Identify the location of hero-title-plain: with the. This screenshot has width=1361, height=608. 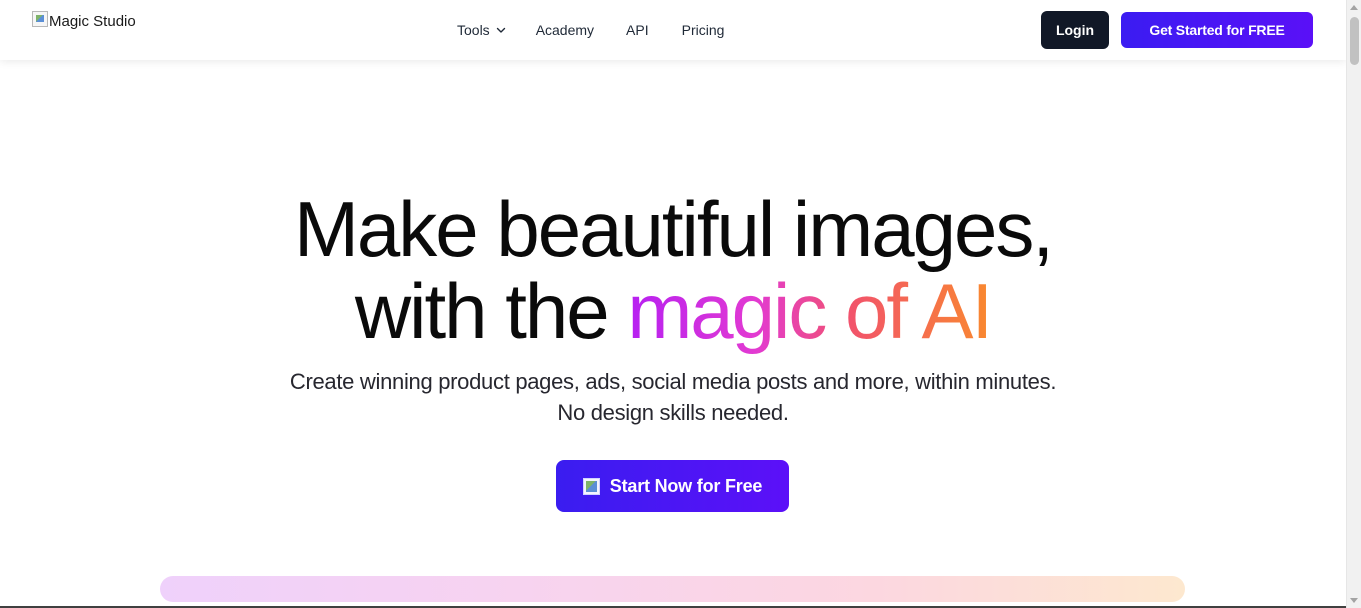
(491, 311).